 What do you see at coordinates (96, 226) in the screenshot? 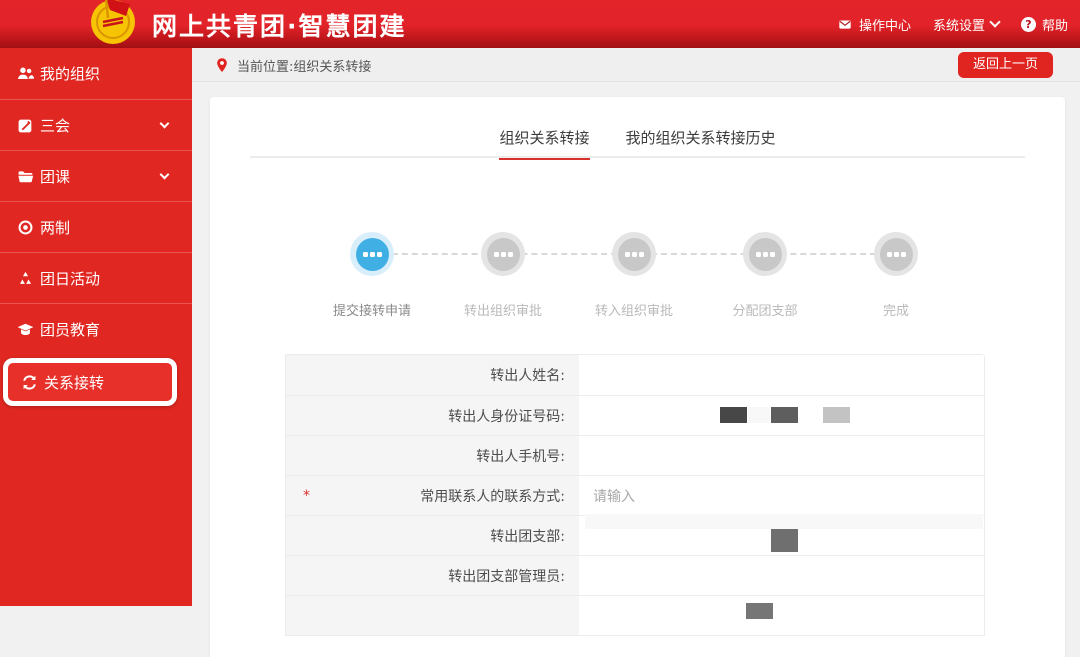
I see `sidebar-item-two-systems: 两制` at bounding box center [96, 226].